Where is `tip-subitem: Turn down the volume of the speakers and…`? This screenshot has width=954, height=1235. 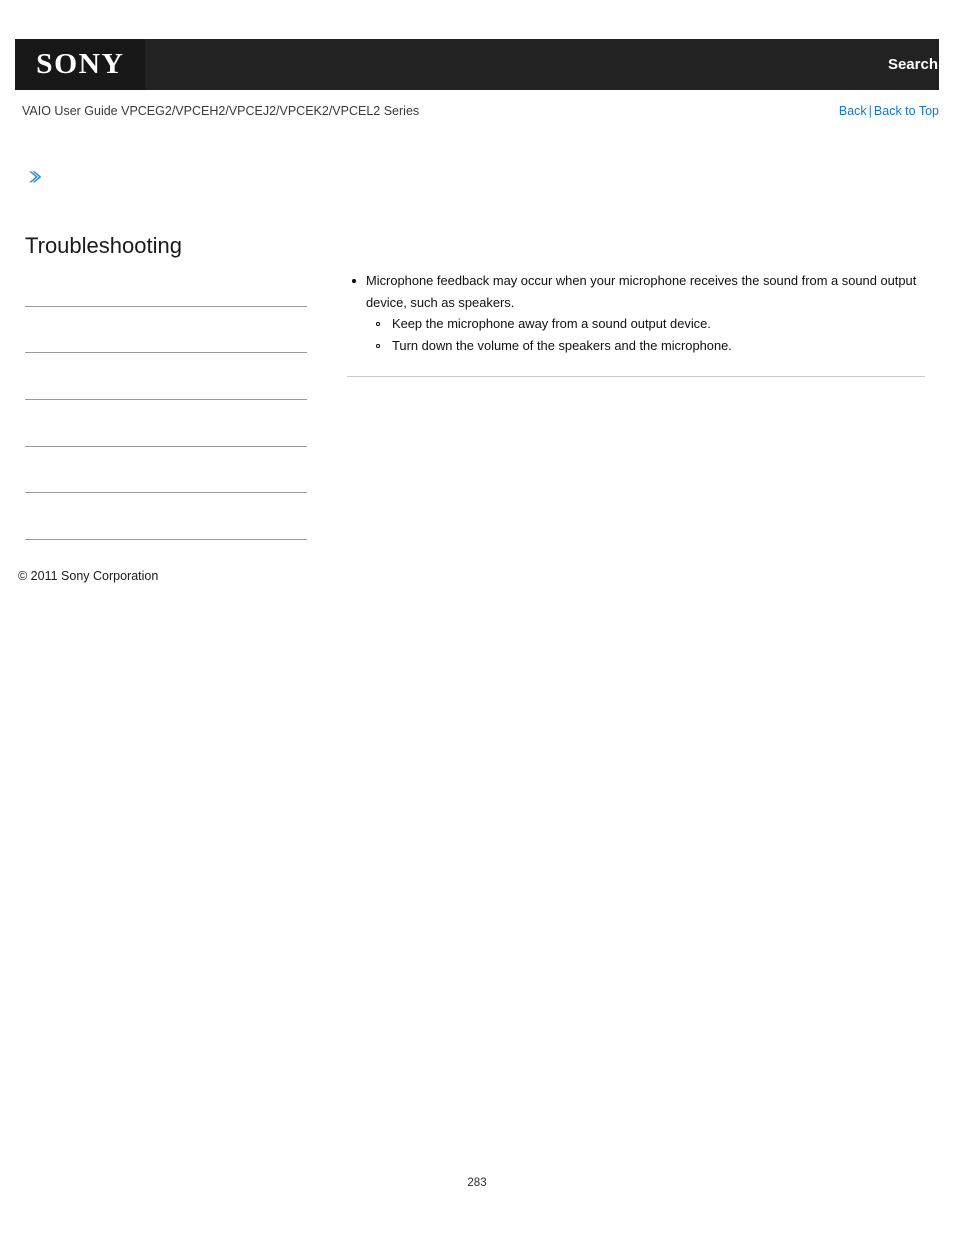
tip-subitem: Turn down the volume of the speakers and… is located at coordinates (648, 346).